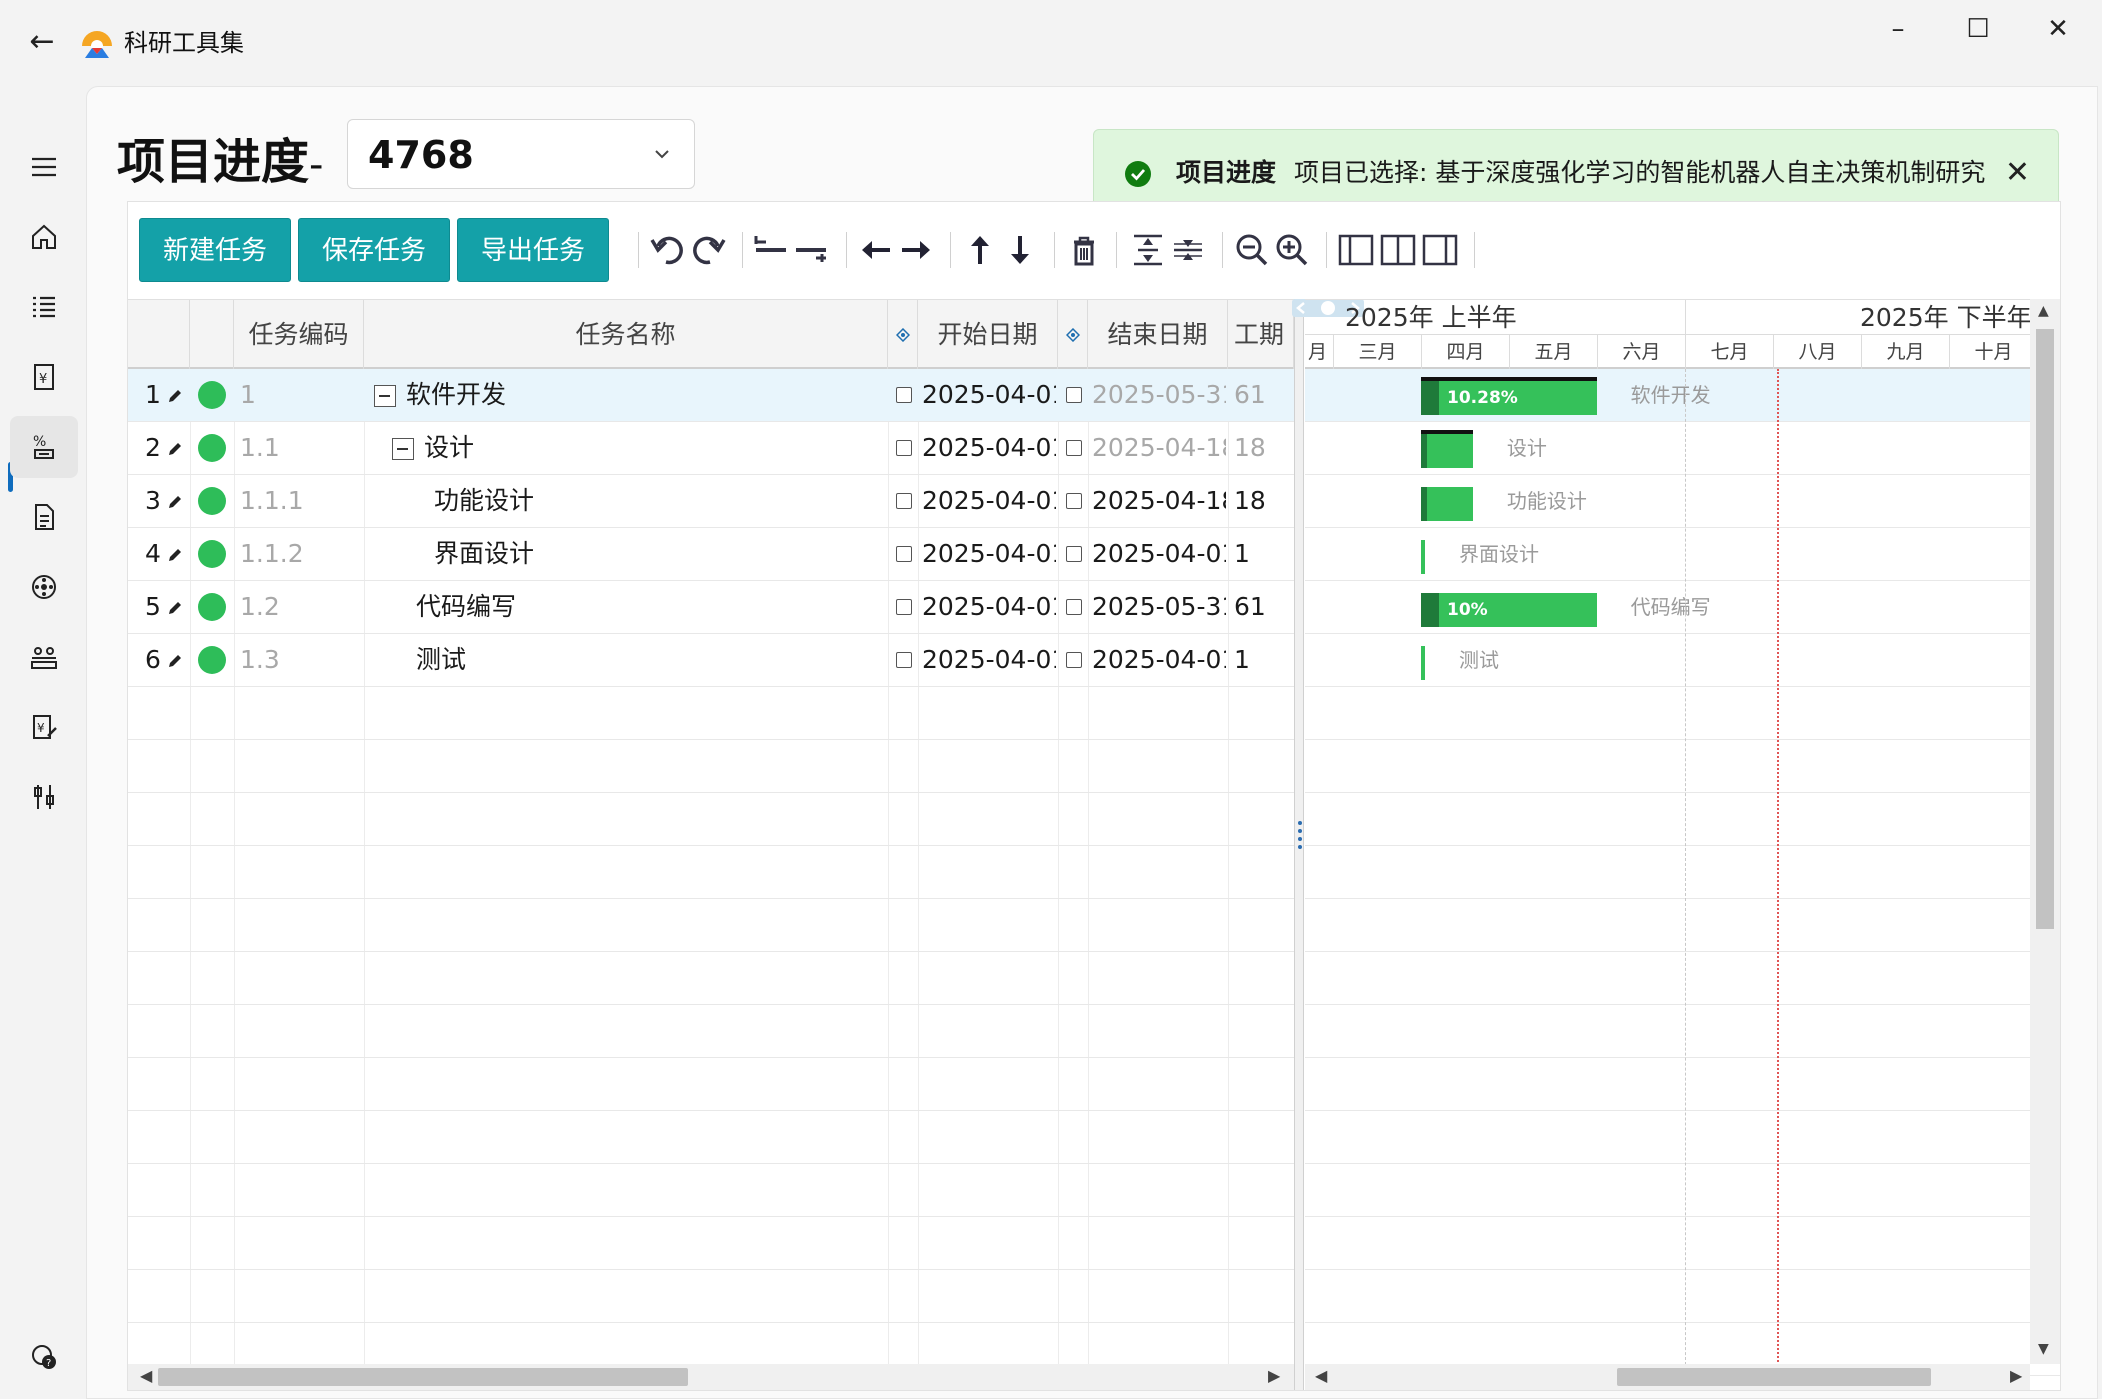  Describe the element at coordinates (1158, 335) in the screenshot. I see `header-end: 结束日期` at that location.